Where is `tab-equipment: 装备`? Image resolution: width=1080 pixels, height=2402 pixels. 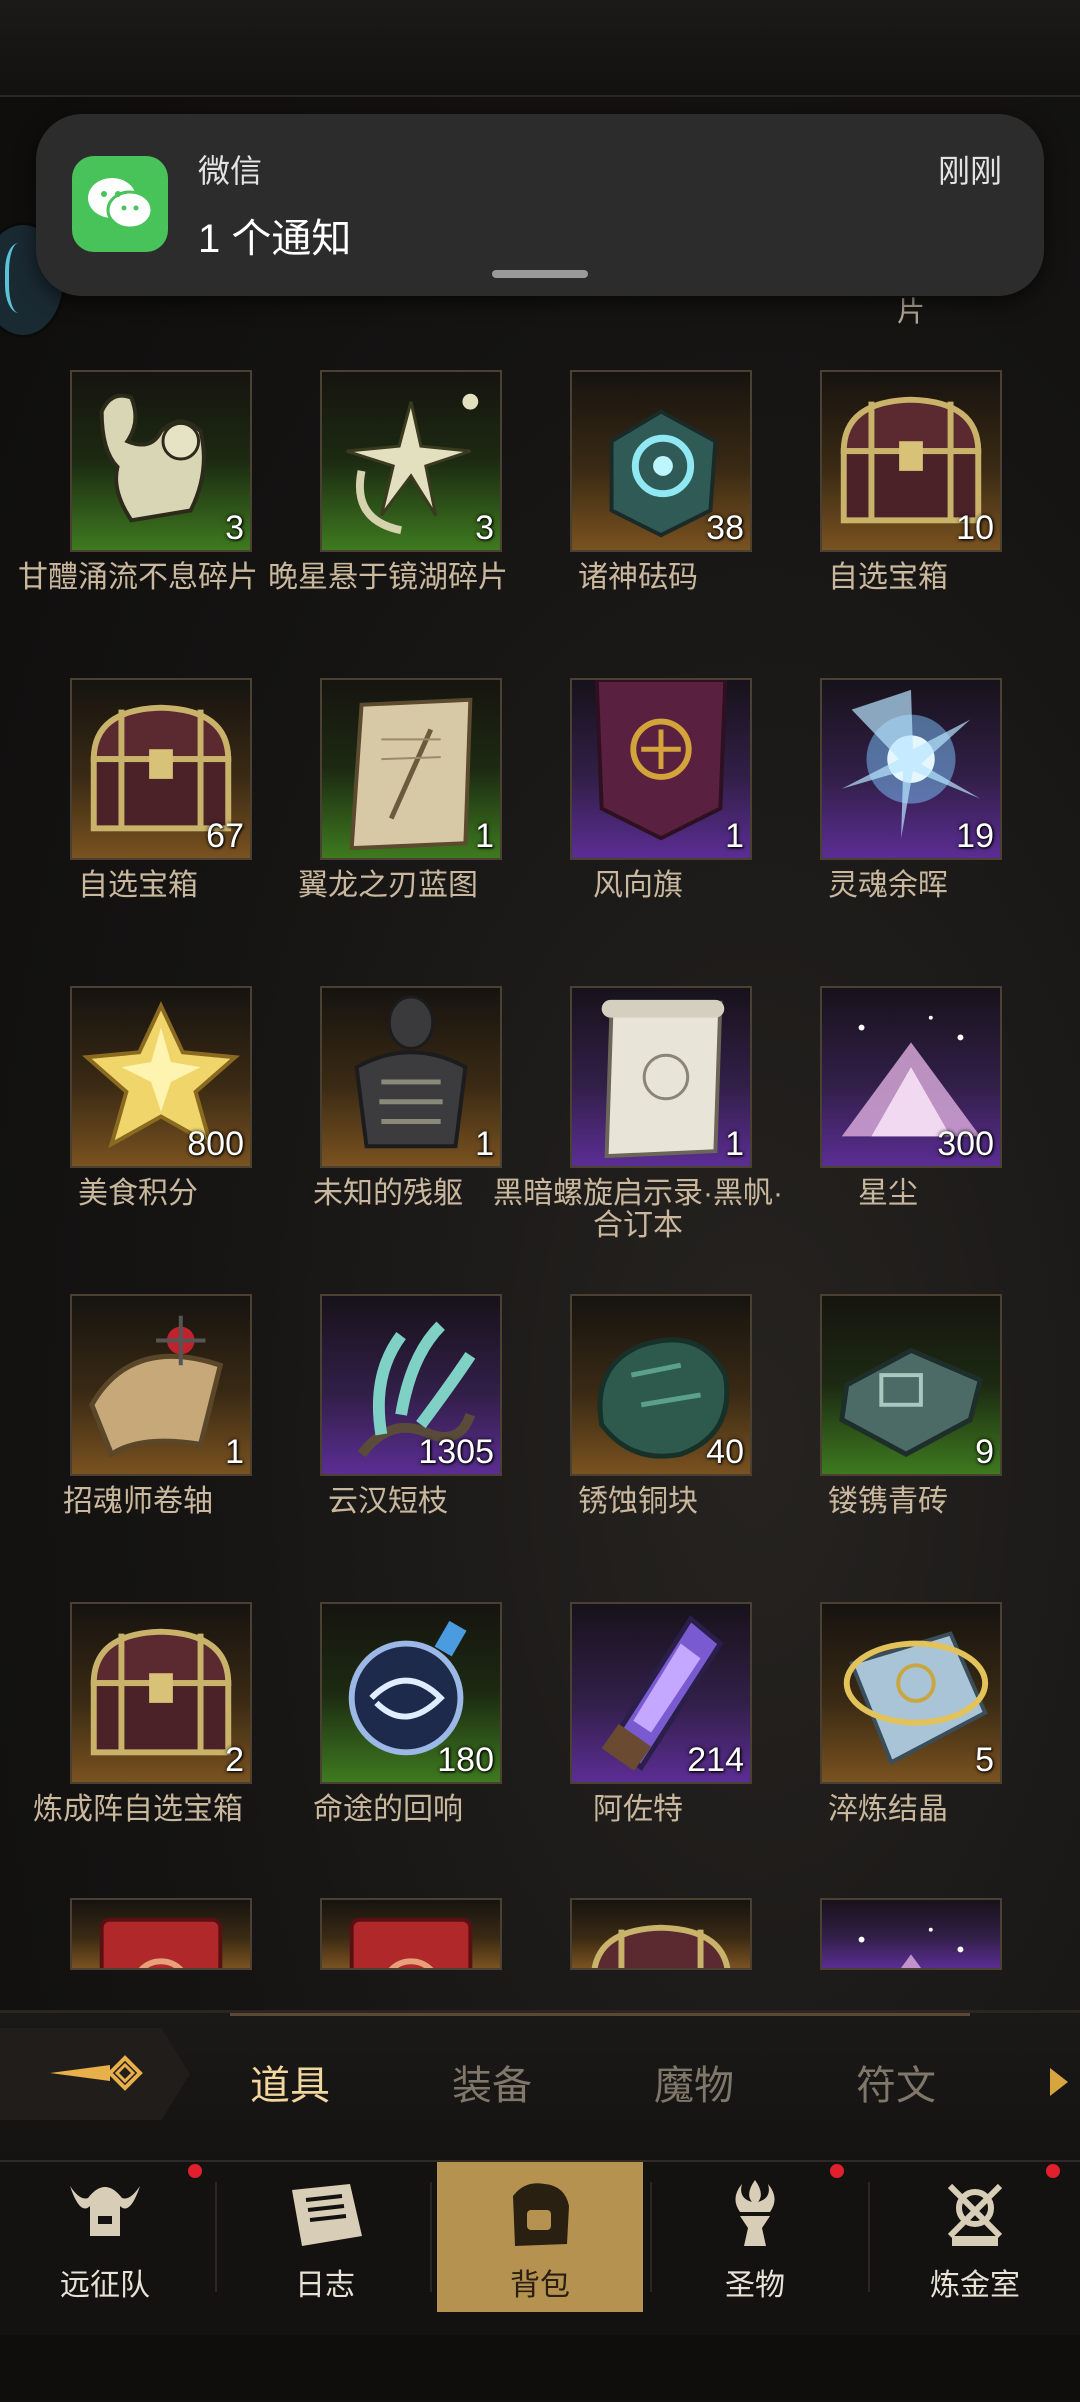
tab-equipment: 装备 is located at coordinates (492, 2082).